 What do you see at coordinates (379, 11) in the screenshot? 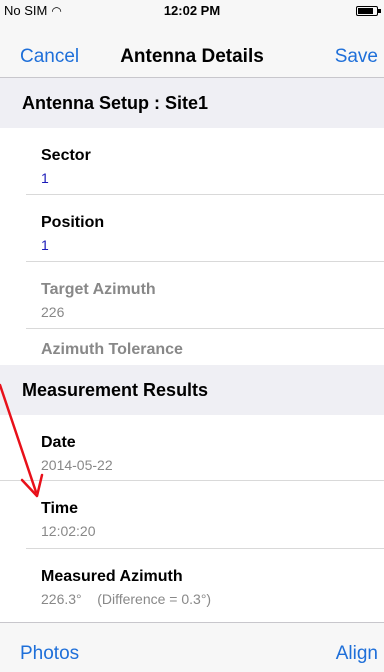
I see `battery-nub` at bounding box center [379, 11].